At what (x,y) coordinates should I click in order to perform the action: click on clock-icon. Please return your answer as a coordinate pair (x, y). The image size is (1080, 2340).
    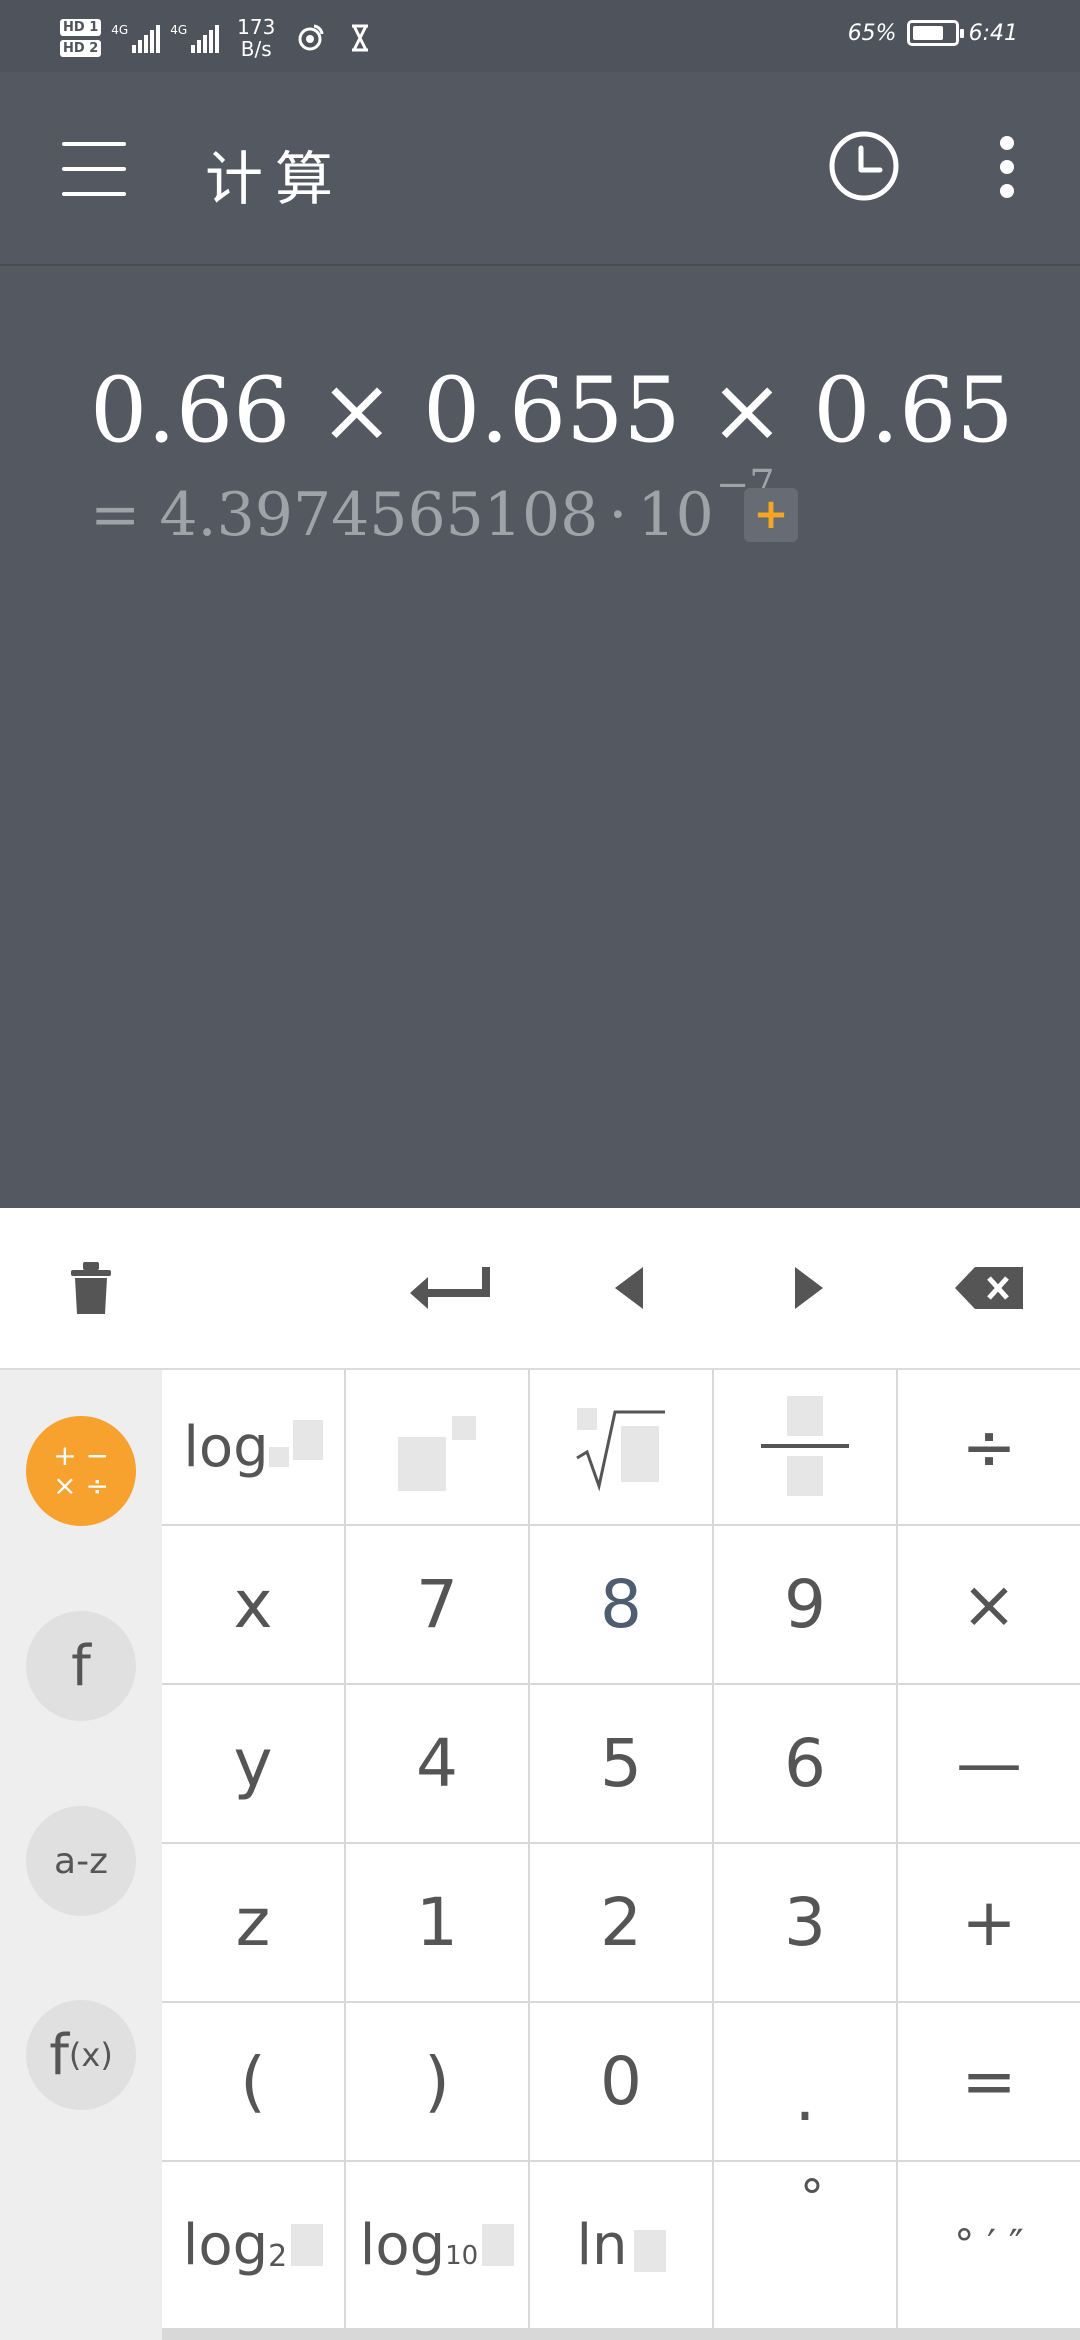
    Looking at the image, I should click on (864, 166).